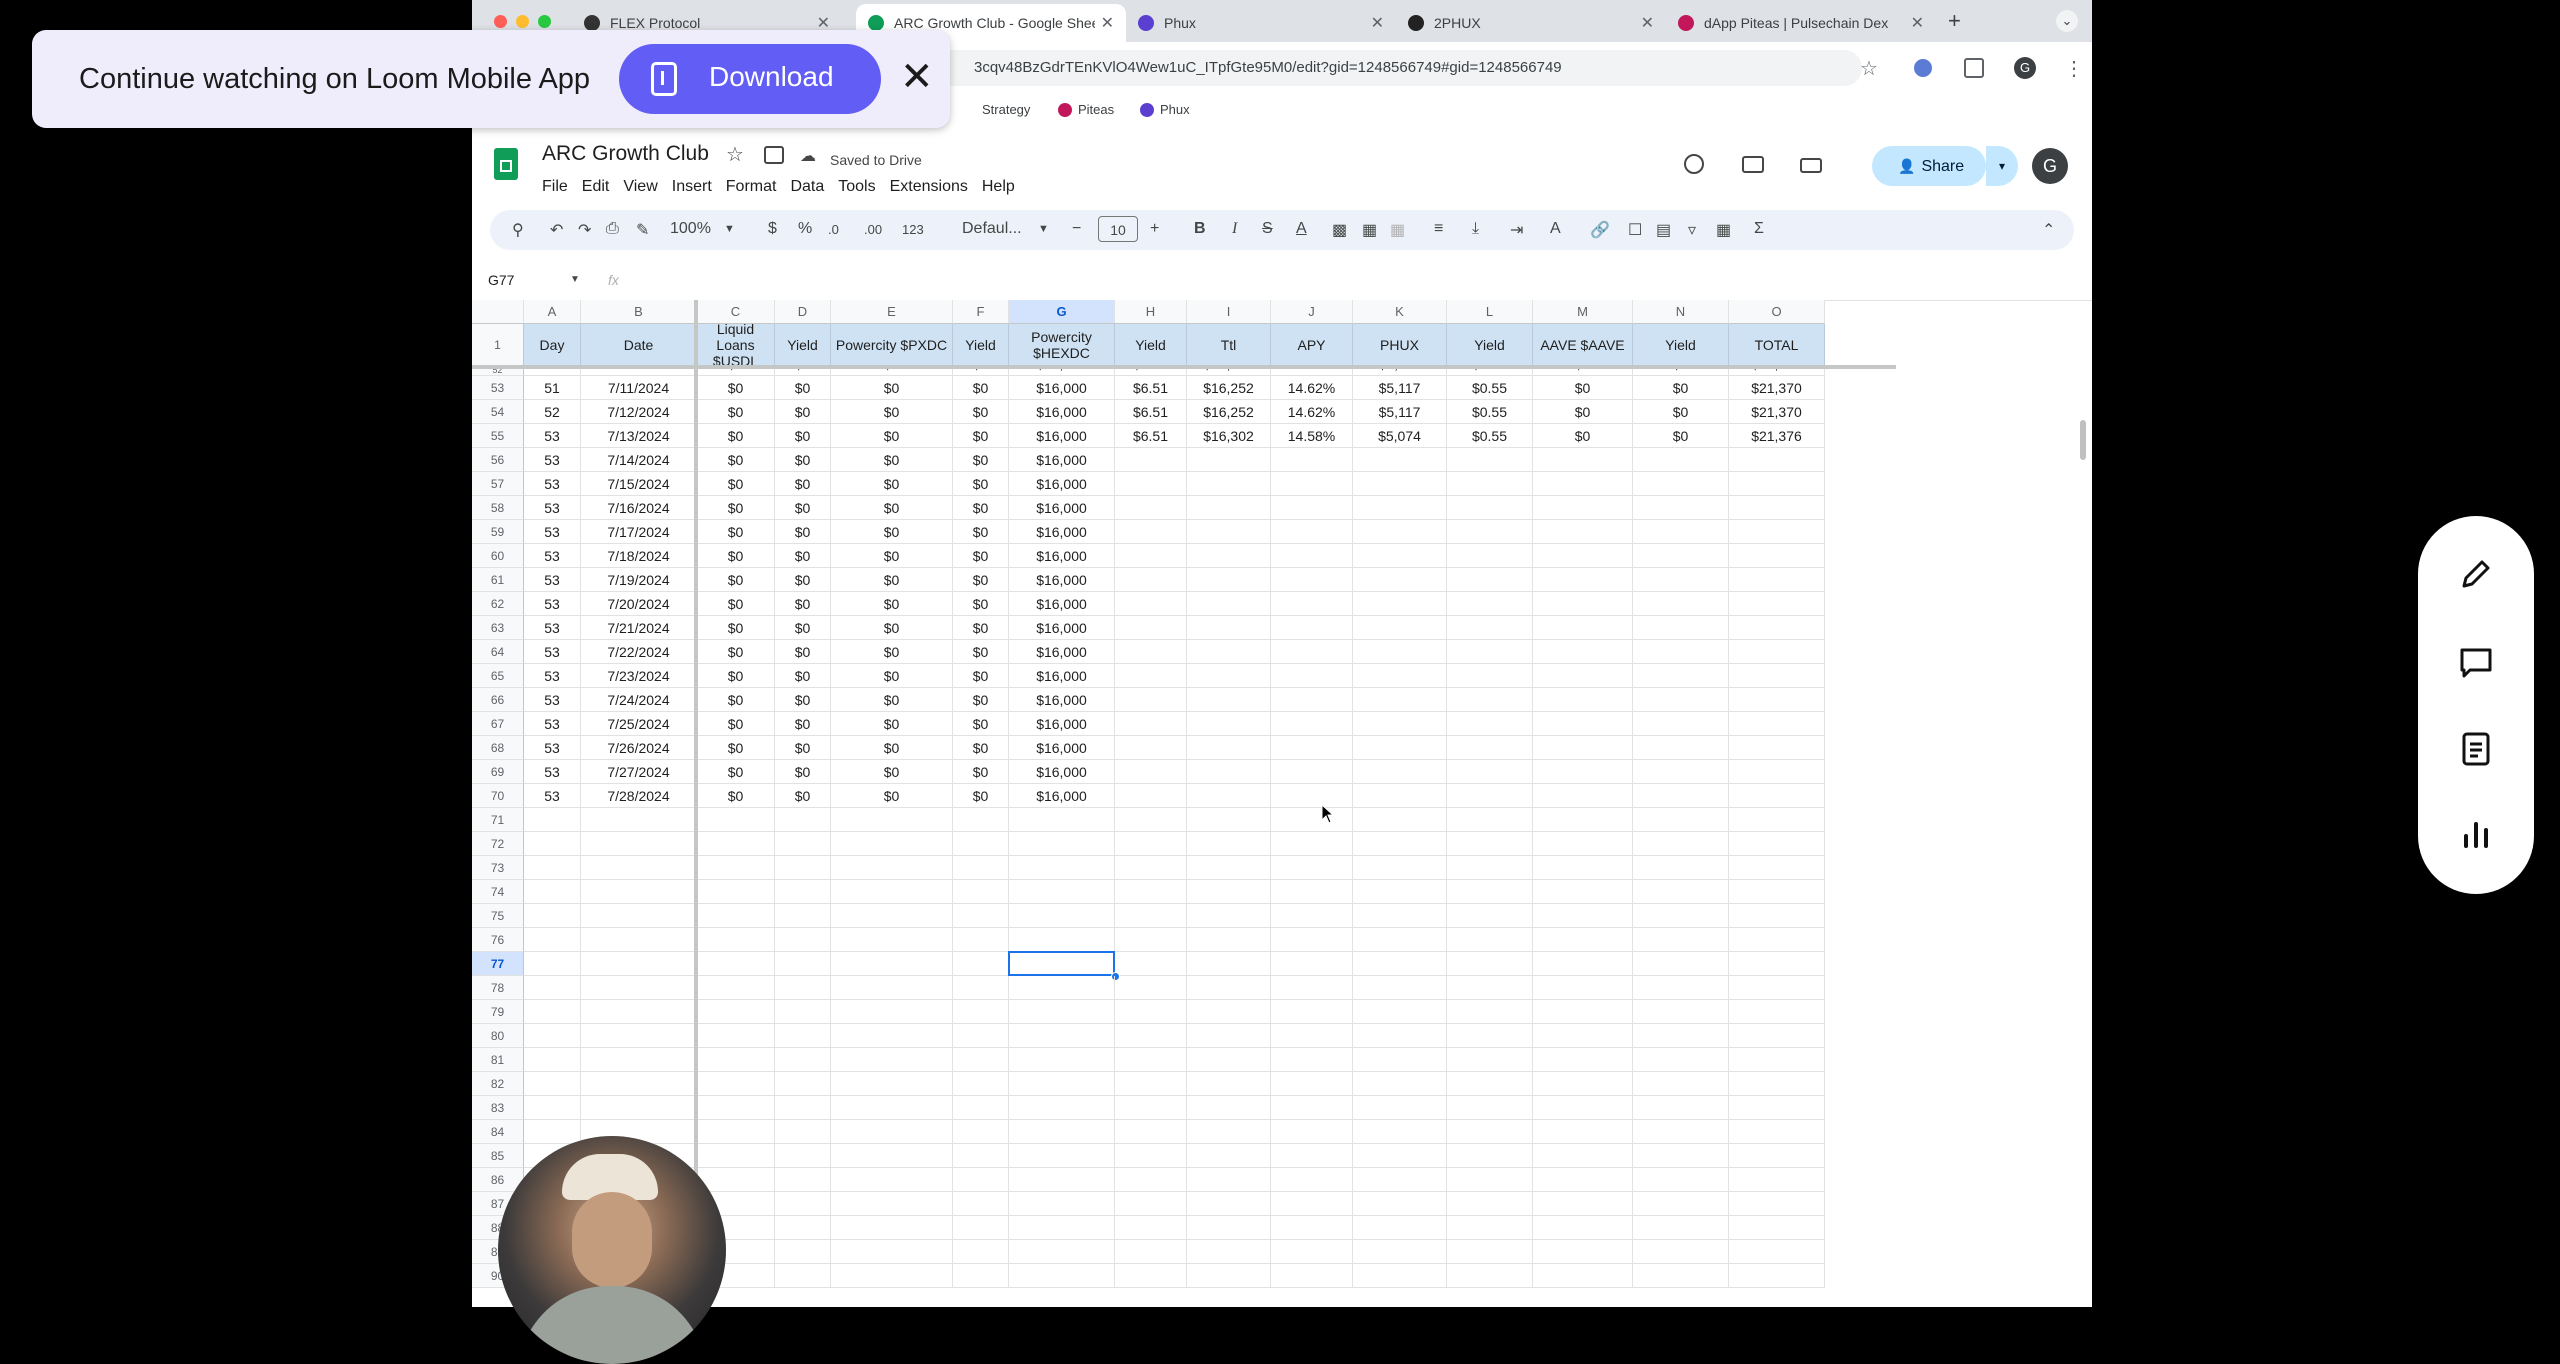  Describe the element at coordinates (498, 844) in the screenshot. I see `row-header: 72` at that location.